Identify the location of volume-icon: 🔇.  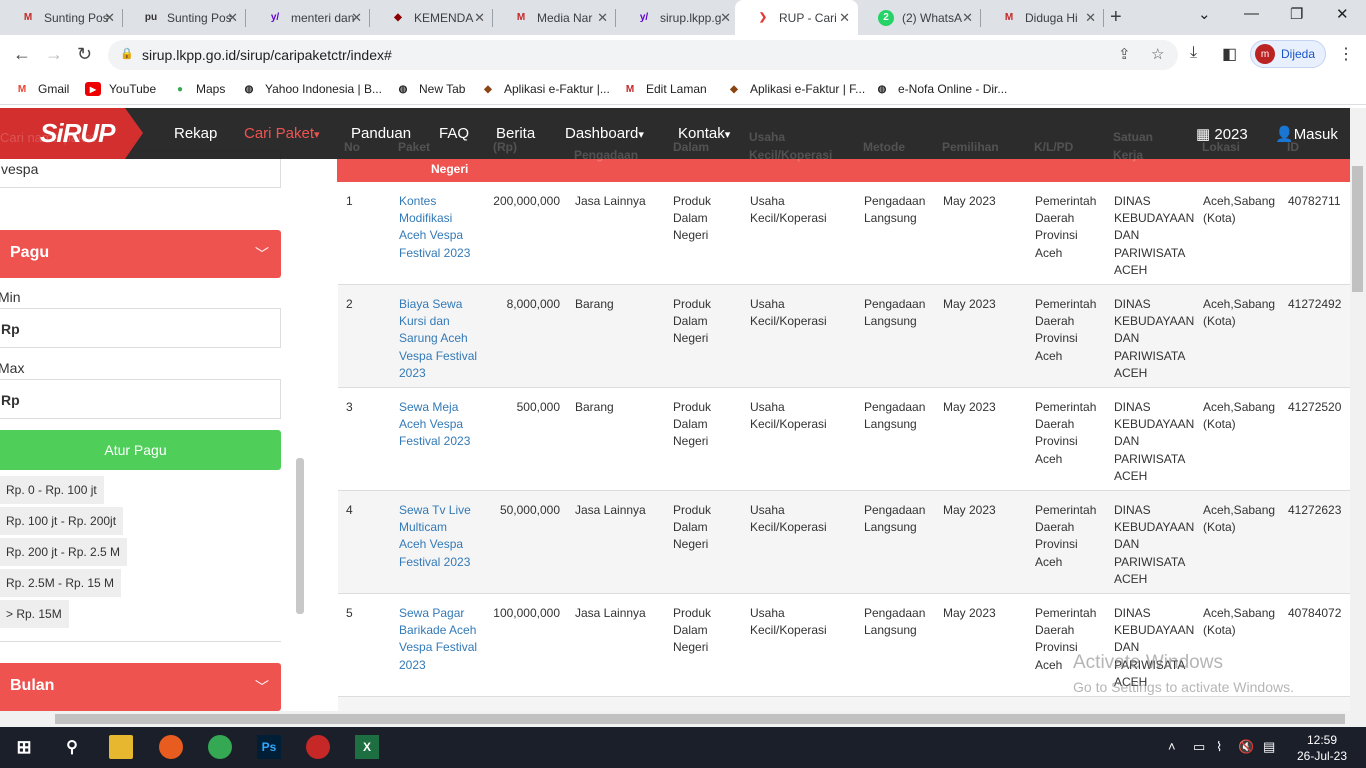
(1246, 747).